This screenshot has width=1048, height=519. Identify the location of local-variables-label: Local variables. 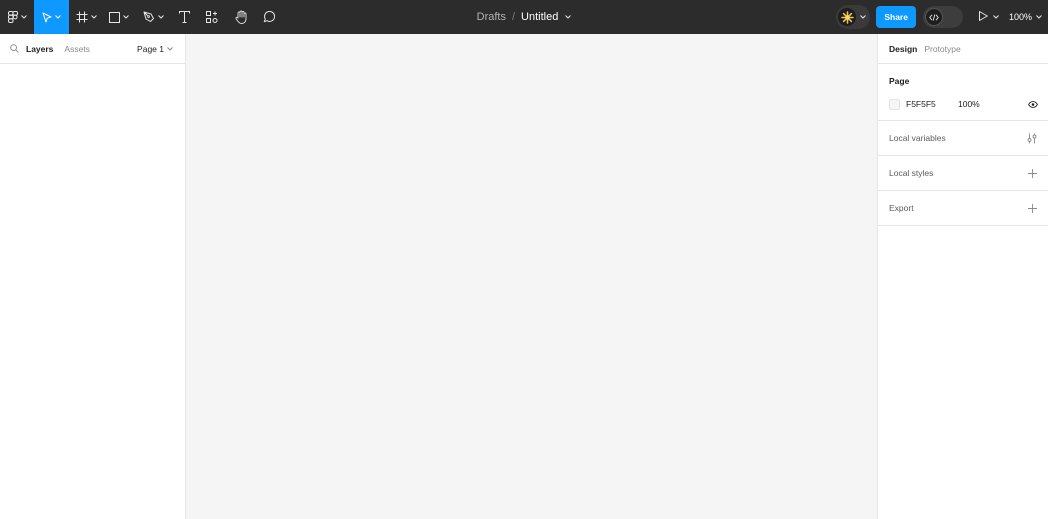
(917, 138).